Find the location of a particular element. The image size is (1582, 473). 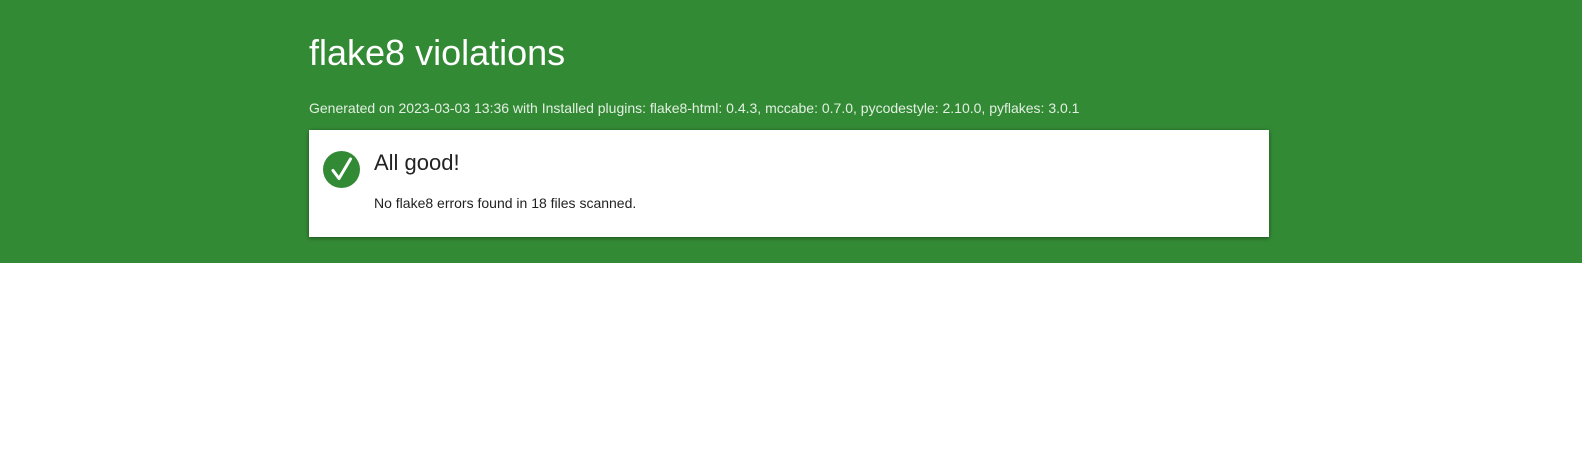

page-title: flake8 violations is located at coordinates (437, 52).